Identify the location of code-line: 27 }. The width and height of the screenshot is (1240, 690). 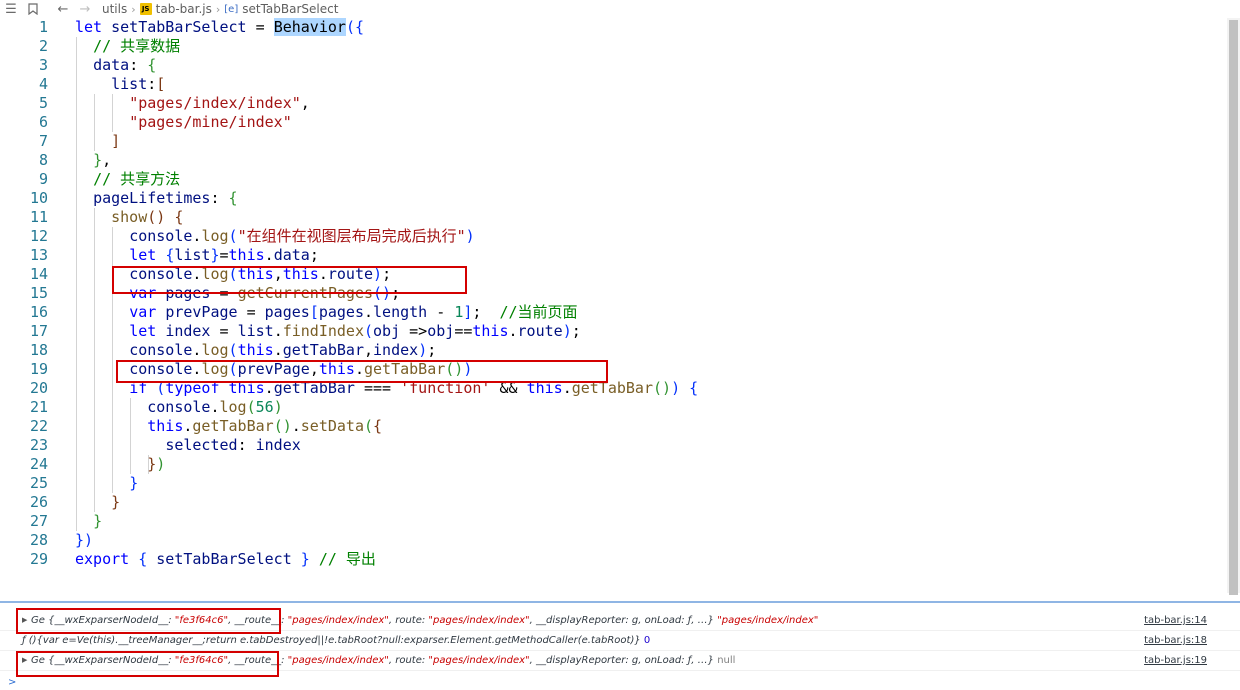
(613, 521).